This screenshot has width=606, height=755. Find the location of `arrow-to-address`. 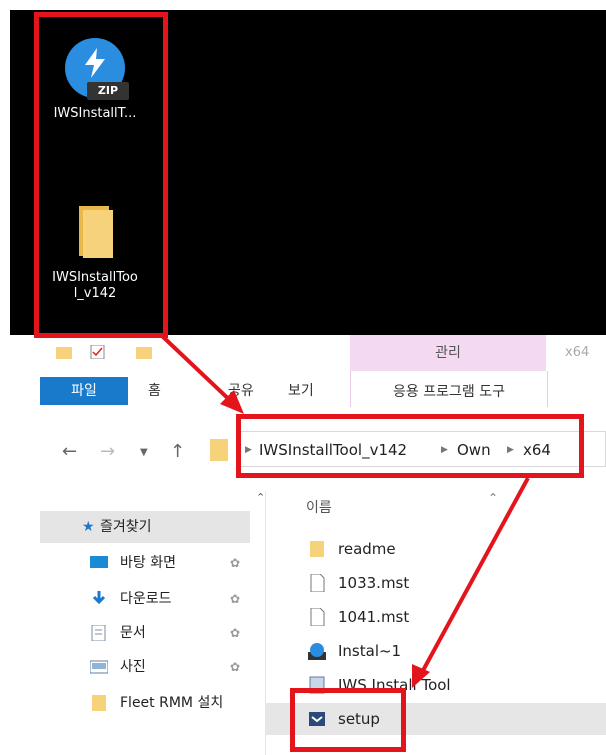

arrow-to-address is located at coordinates (198, 370).